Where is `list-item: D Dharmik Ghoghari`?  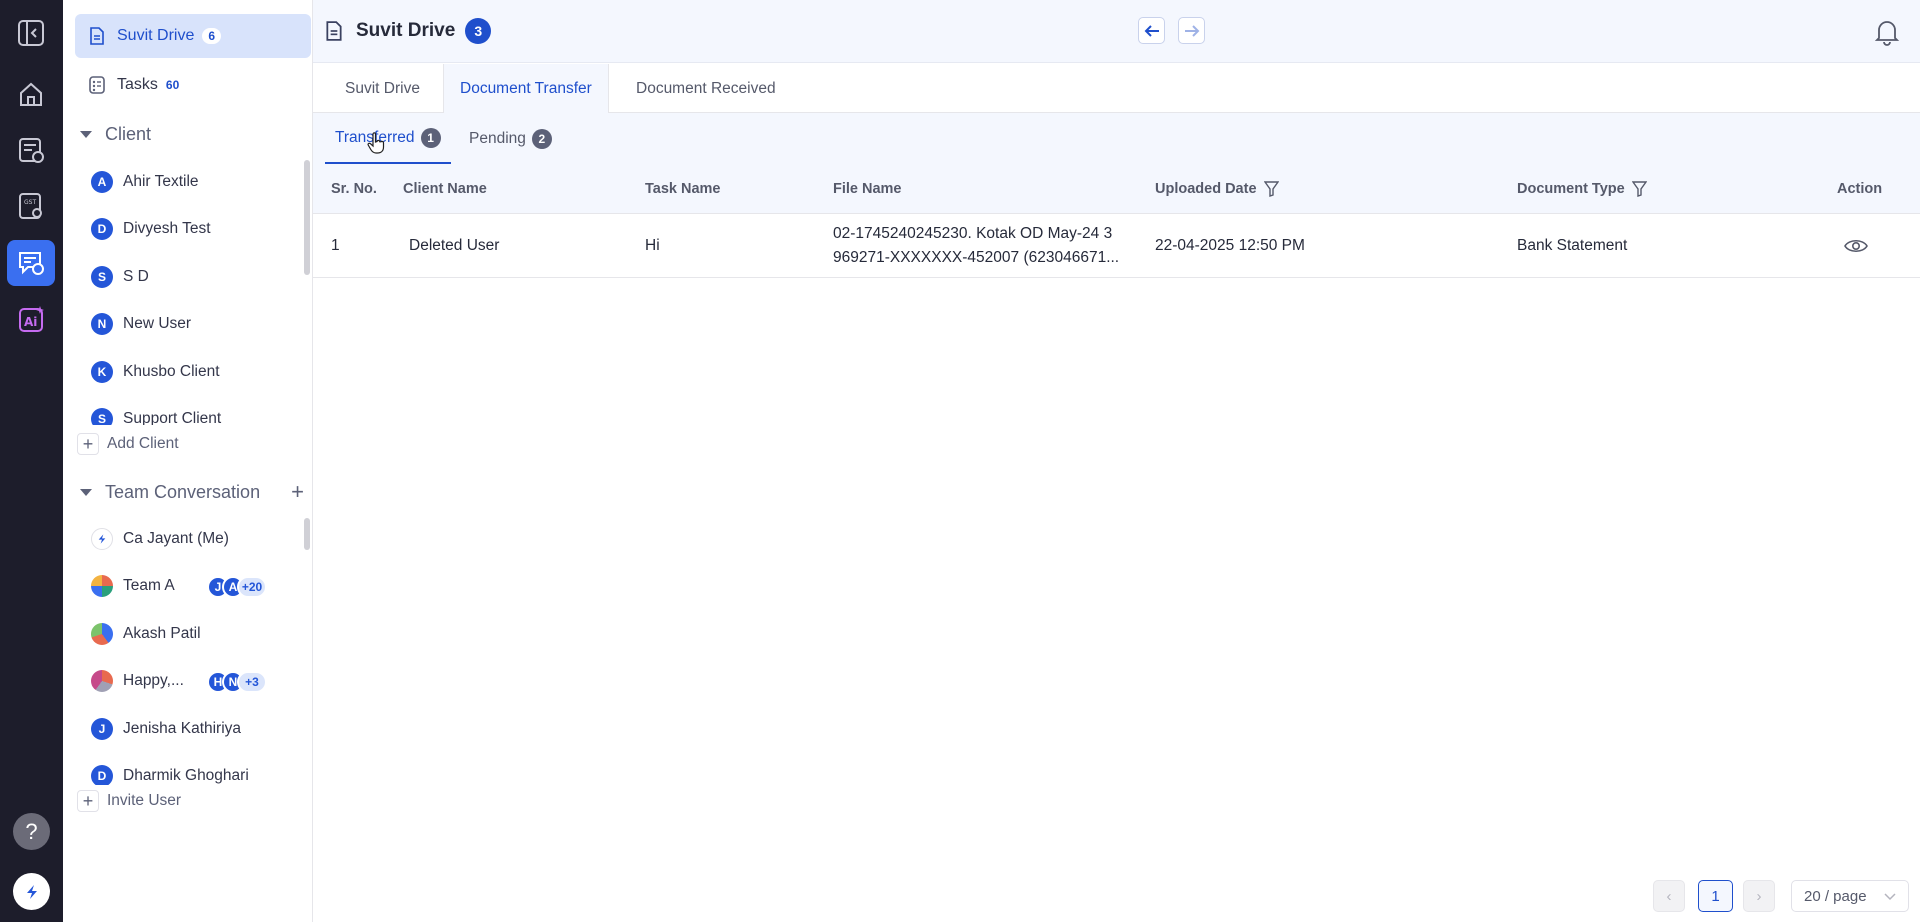 list-item: D Dharmik Ghoghari is located at coordinates (190, 769).